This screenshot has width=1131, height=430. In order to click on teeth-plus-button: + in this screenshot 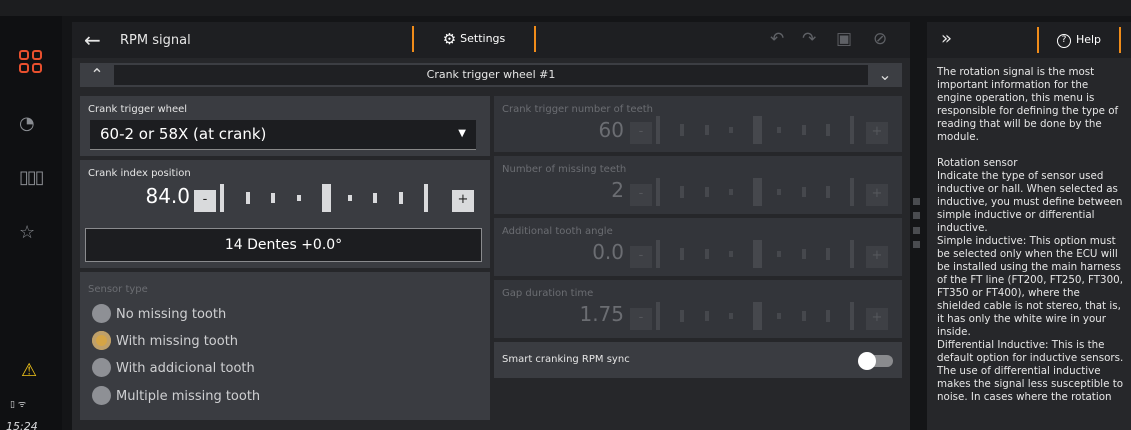, I will do `click(877, 133)`.